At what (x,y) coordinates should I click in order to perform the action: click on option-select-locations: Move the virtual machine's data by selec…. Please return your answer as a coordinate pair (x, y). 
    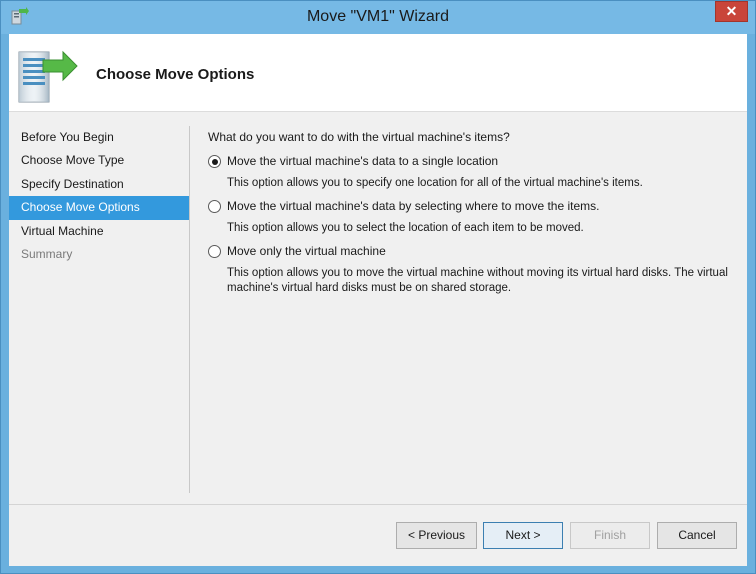
    Looking at the image, I should click on (473, 217).